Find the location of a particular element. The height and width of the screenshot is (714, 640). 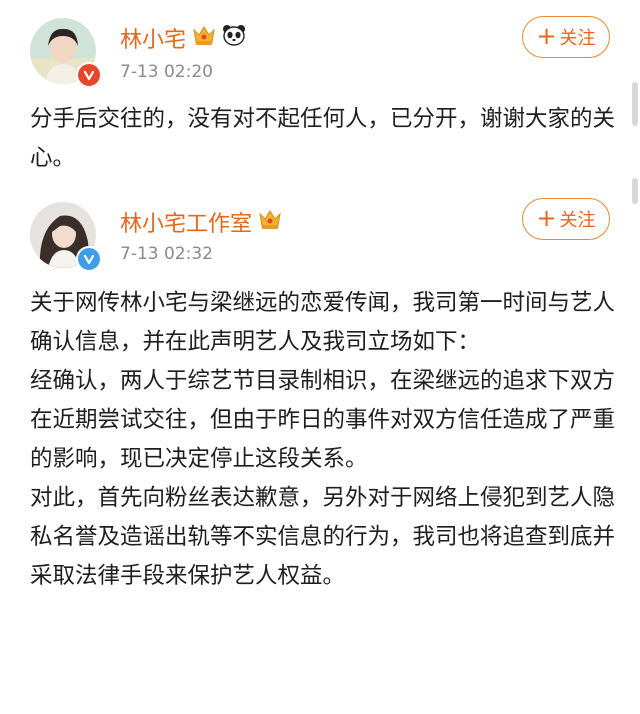

post-content: 分手后交往的，没有对不起任何人，已分开，谢谢大家的关心。 is located at coordinates (322, 139).